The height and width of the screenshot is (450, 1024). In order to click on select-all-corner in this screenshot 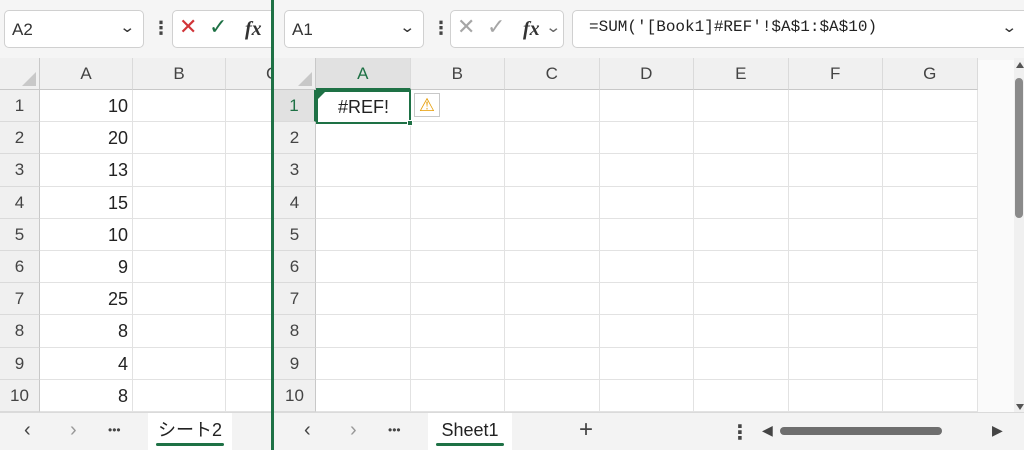, I will do `click(295, 74)`.